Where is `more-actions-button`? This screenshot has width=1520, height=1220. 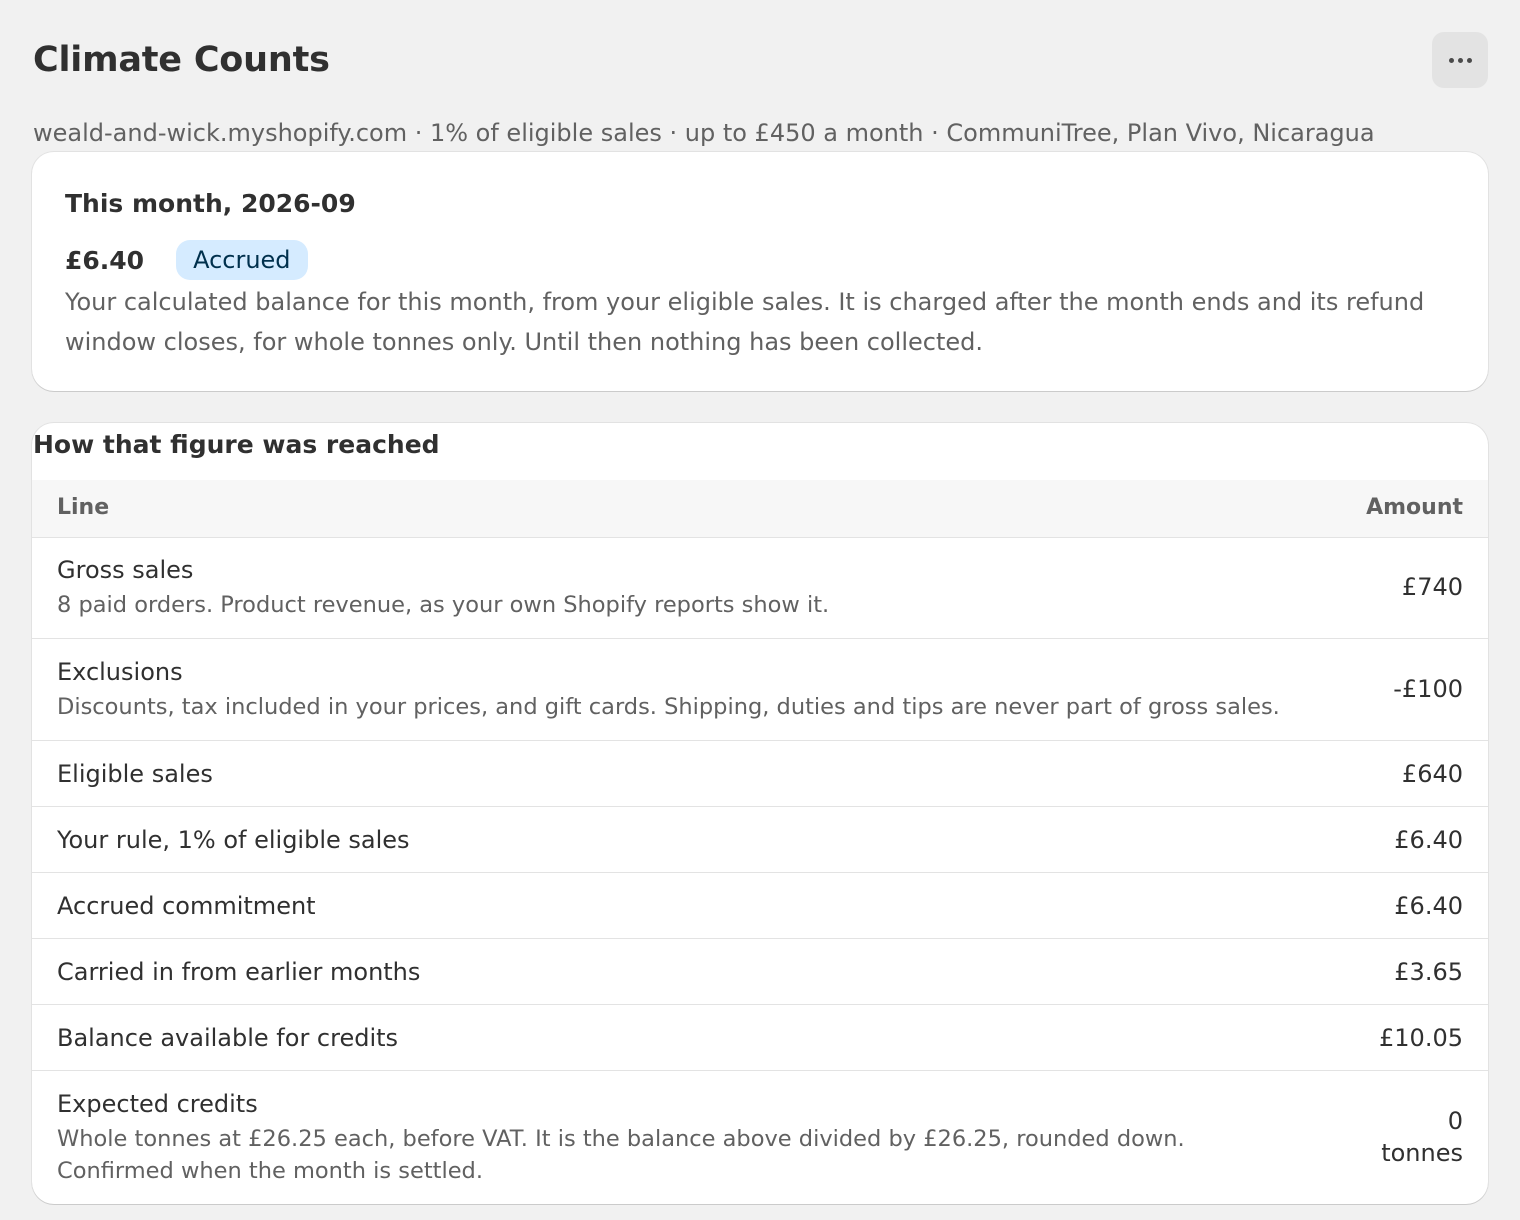 more-actions-button is located at coordinates (1460, 60).